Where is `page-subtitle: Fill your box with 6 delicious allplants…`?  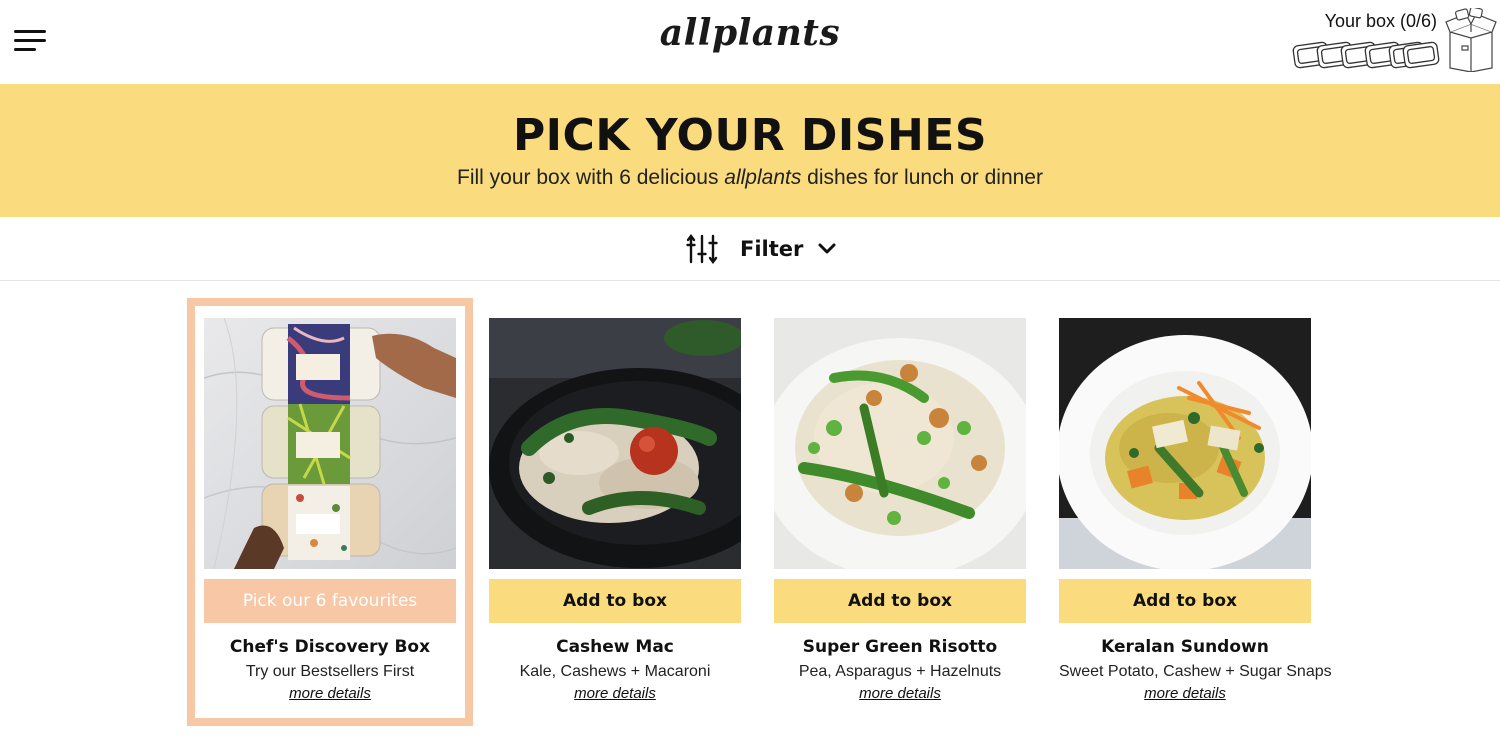 page-subtitle: Fill your box with 6 delicious allplants… is located at coordinates (750, 178).